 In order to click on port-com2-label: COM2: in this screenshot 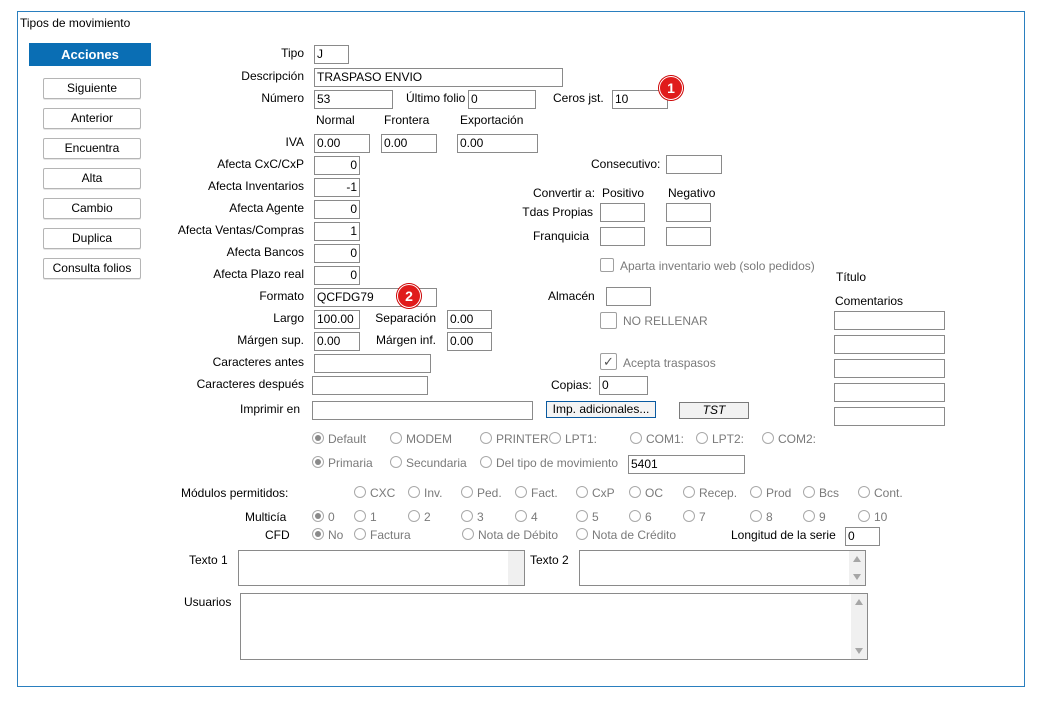, I will do `click(797, 439)`.